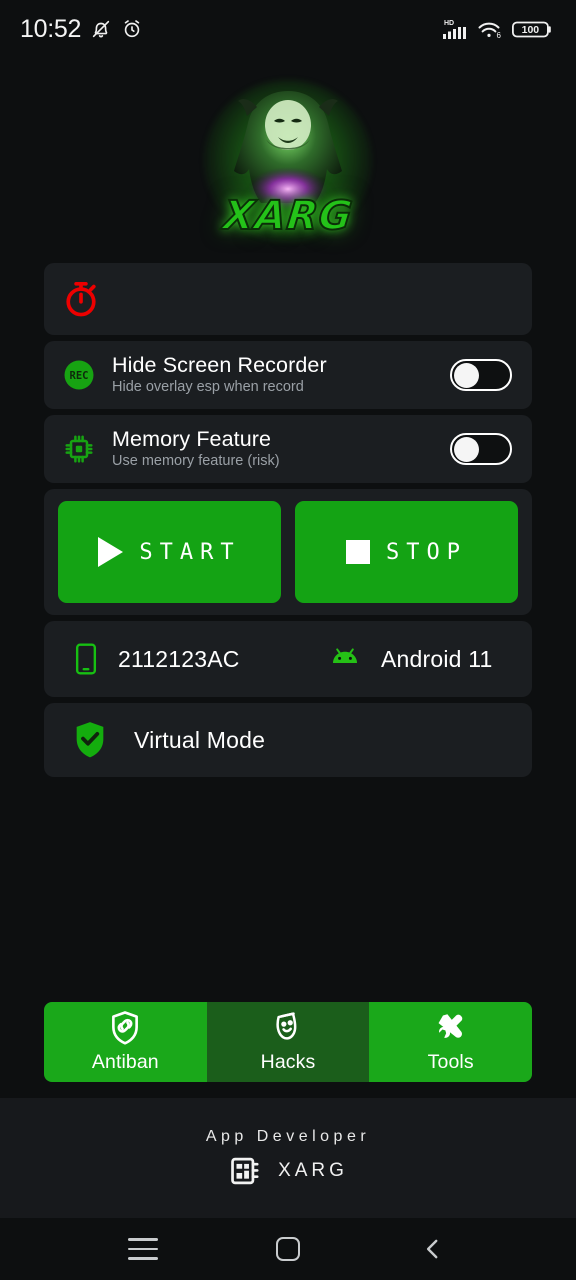 The height and width of the screenshot is (1280, 576). Describe the element at coordinates (449, 23) in the screenshot. I see `svg-text: HD` at that location.